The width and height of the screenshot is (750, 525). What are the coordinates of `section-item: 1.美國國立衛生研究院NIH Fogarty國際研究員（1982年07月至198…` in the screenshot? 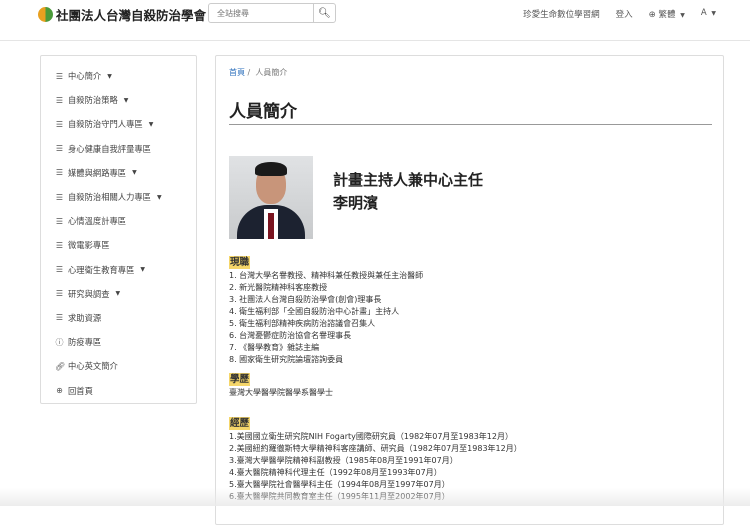 It's located at (371, 436).